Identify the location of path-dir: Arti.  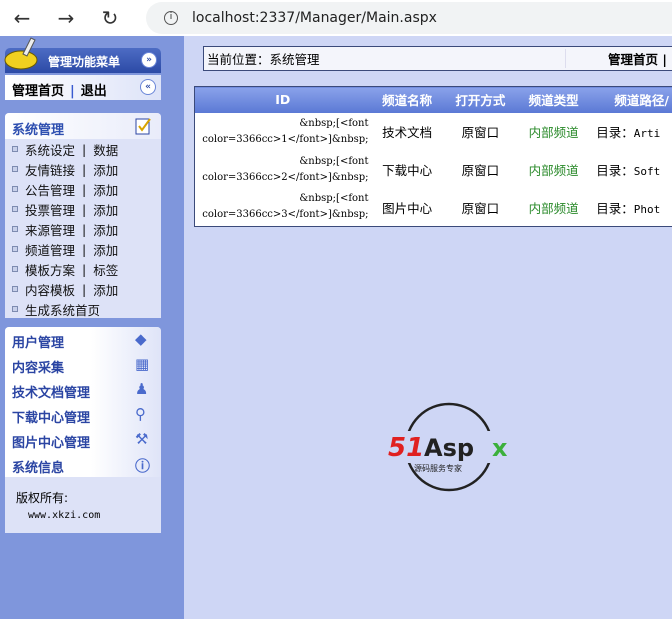
(647, 133).